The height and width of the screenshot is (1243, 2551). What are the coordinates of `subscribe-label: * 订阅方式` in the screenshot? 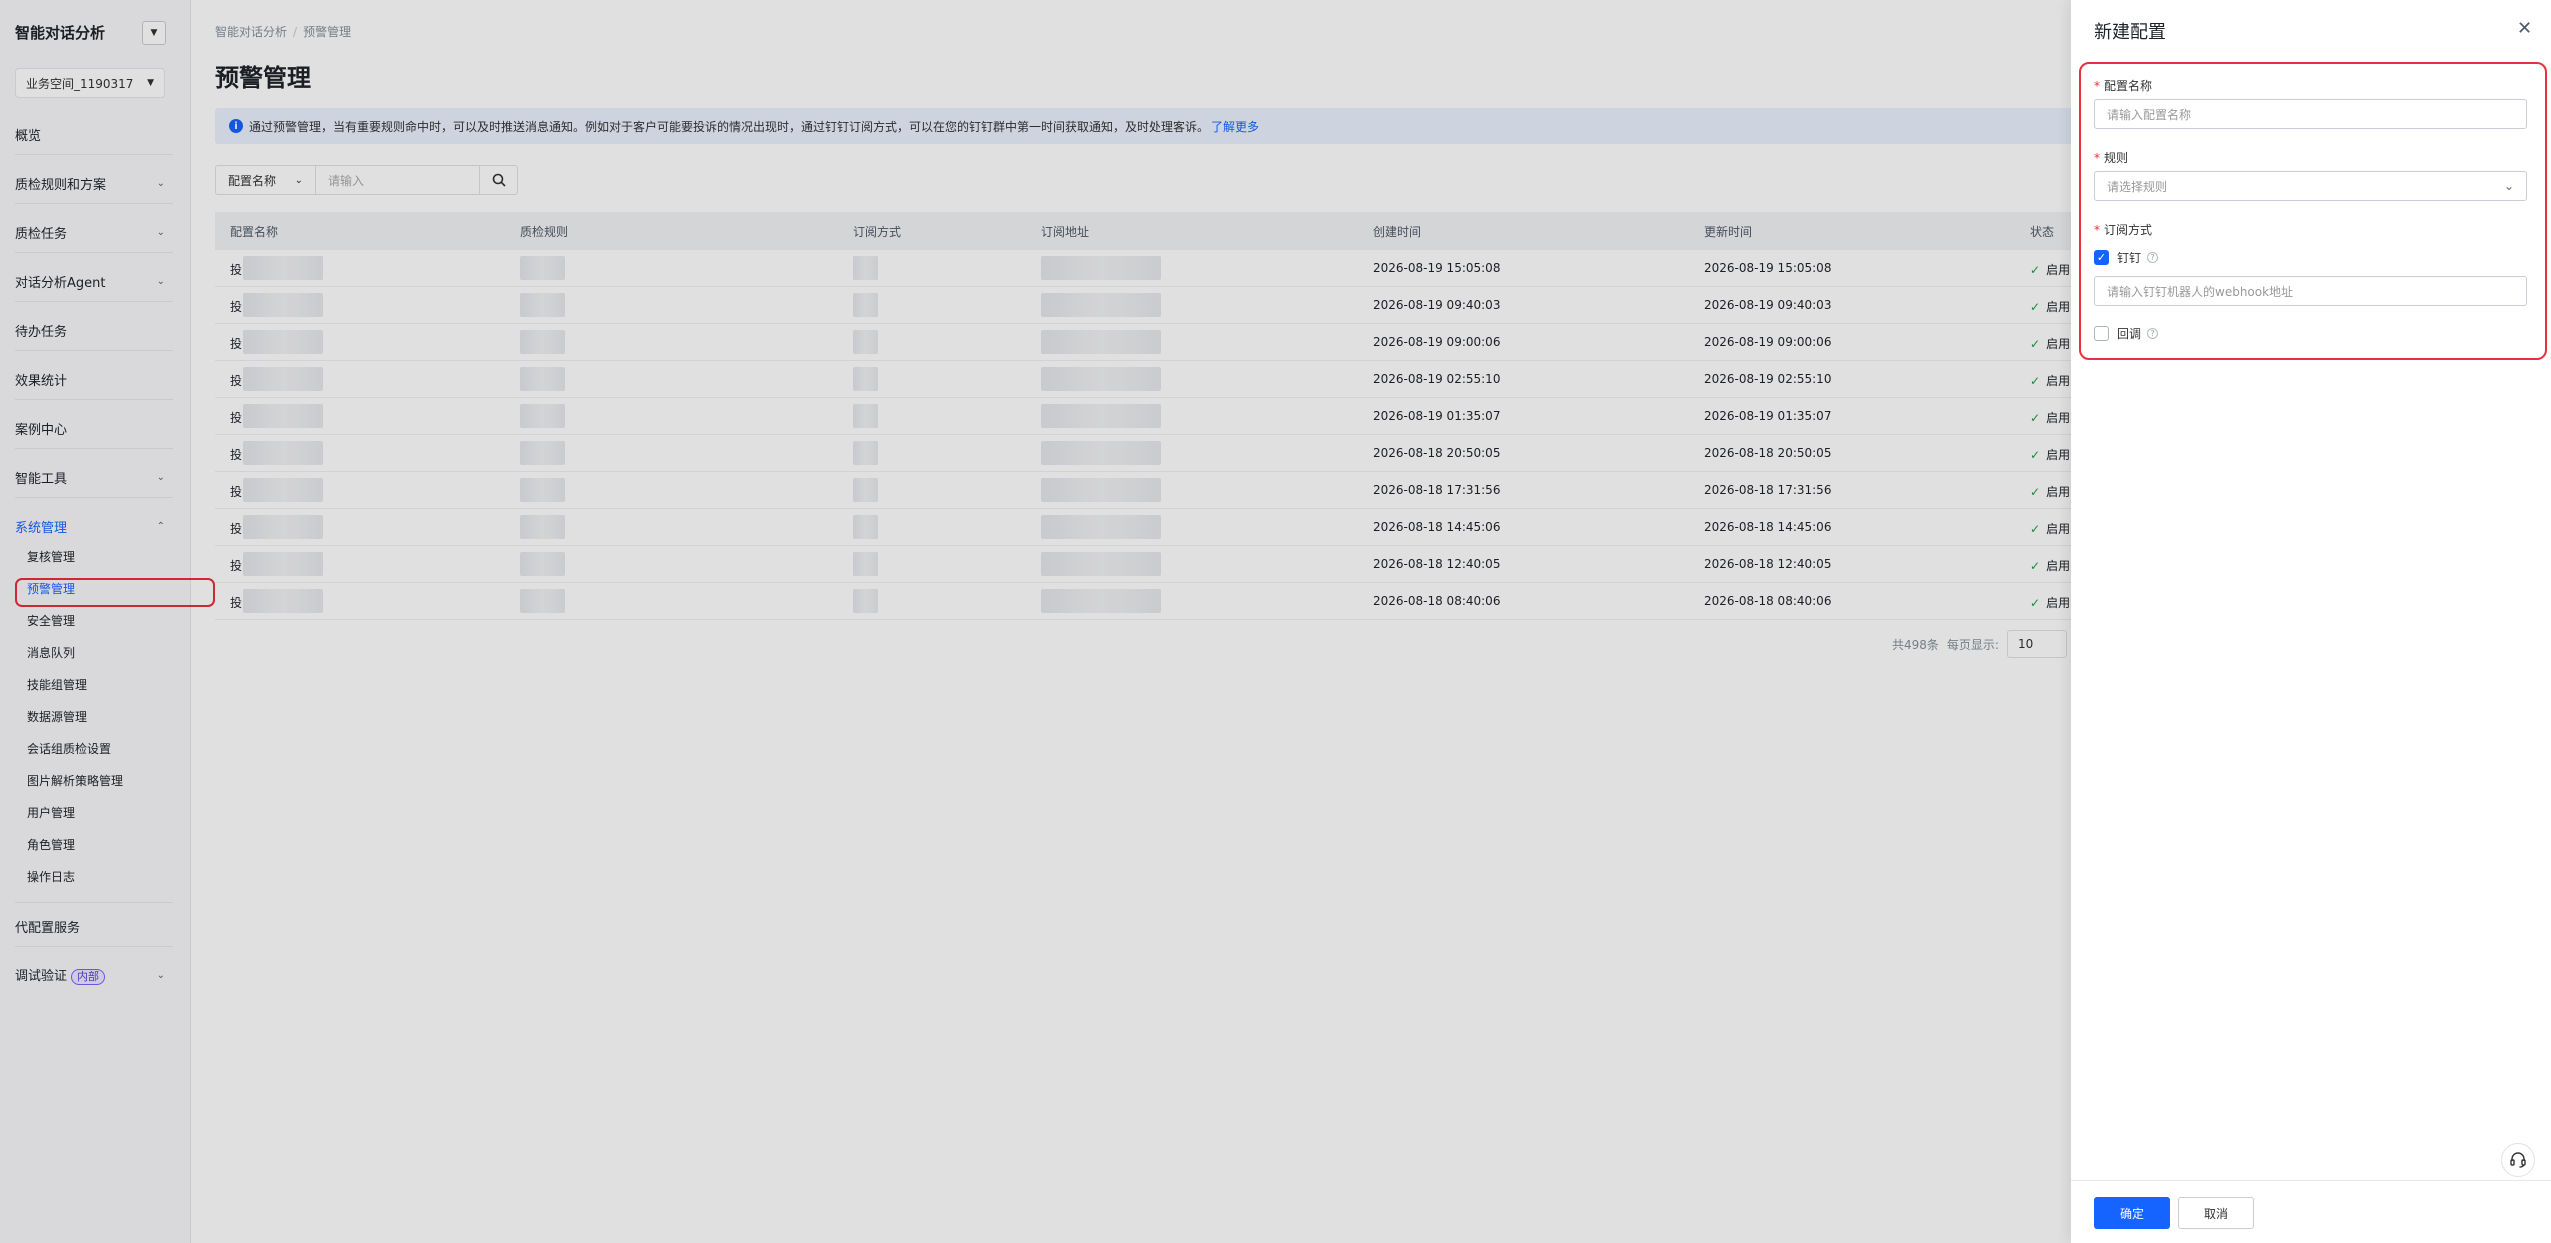 It's located at (2123, 230).